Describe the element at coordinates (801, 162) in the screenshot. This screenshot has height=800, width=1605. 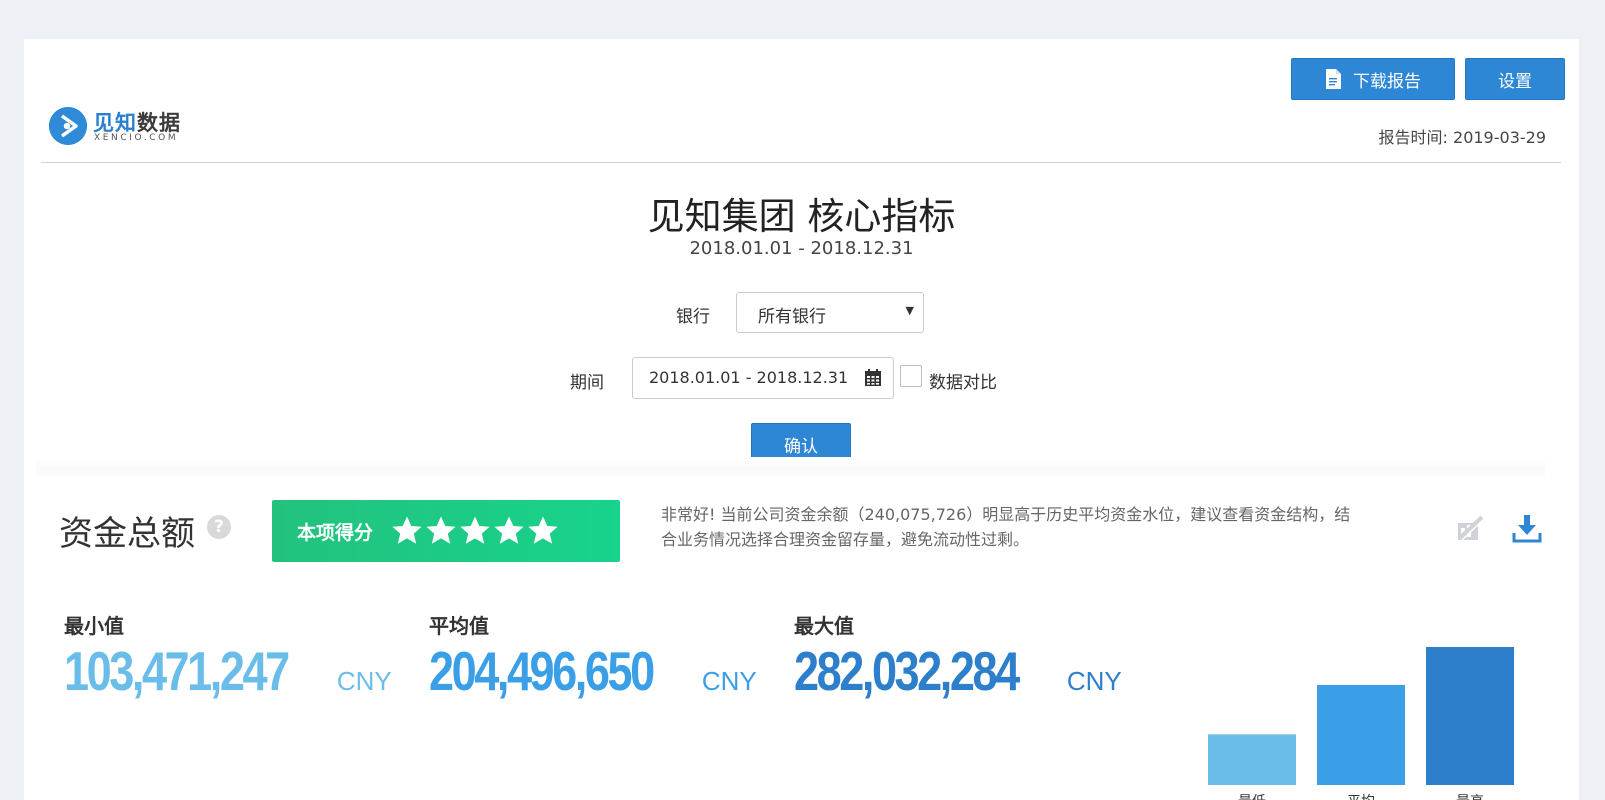
I see `header-divider` at that location.